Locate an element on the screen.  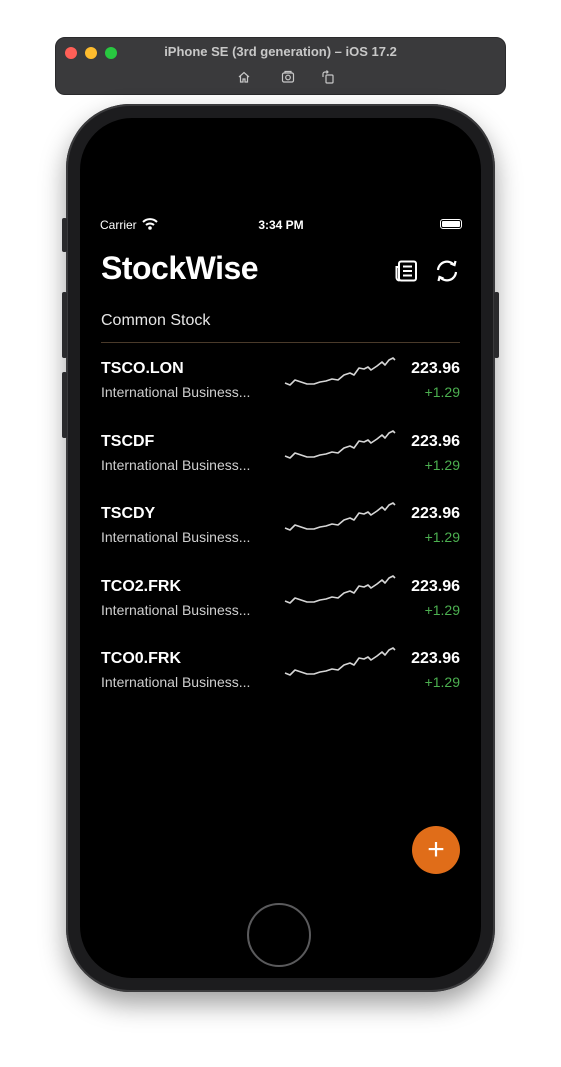
stock-symbol: TSCO.LON is located at coordinates (142, 368).